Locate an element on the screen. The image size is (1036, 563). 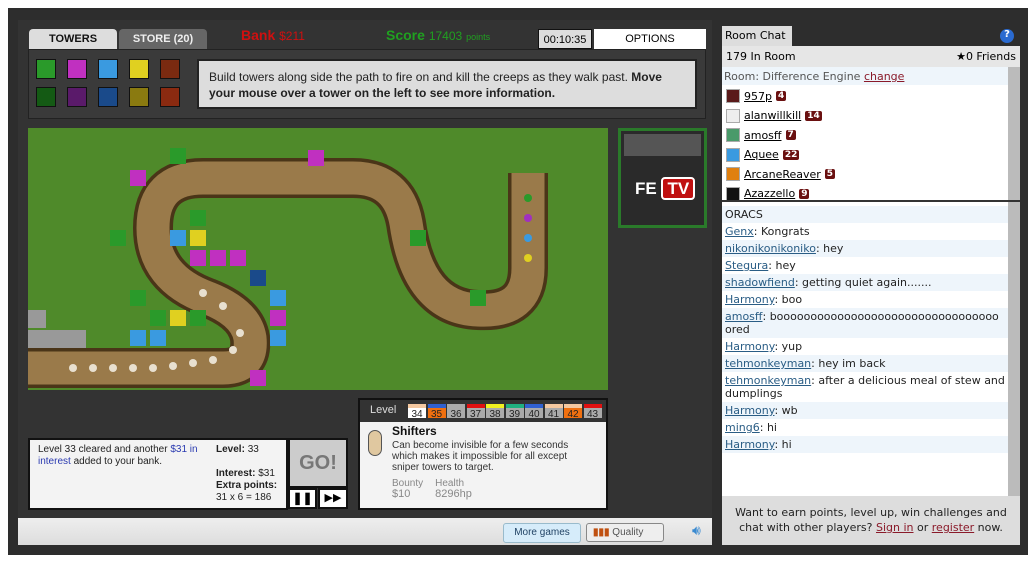
level-6: 40 is located at coordinates (534, 412).